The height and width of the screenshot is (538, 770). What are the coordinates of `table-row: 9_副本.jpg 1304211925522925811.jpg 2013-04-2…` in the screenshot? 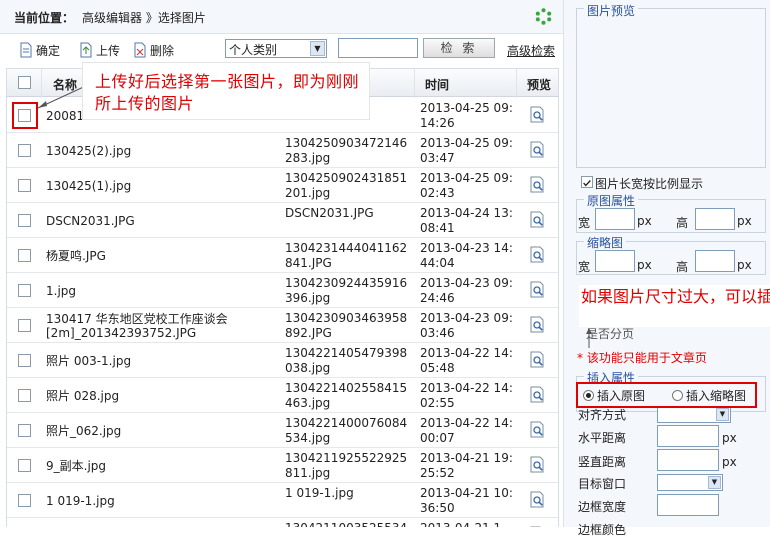 It's located at (282, 465).